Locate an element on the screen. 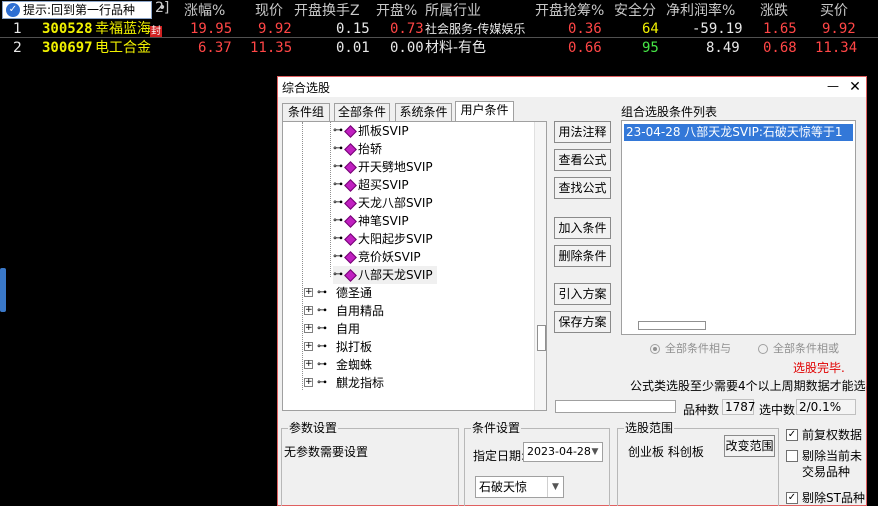 This screenshot has height=506, width=878. stock-name: 幸福蓝海 is located at coordinates (123, 29).